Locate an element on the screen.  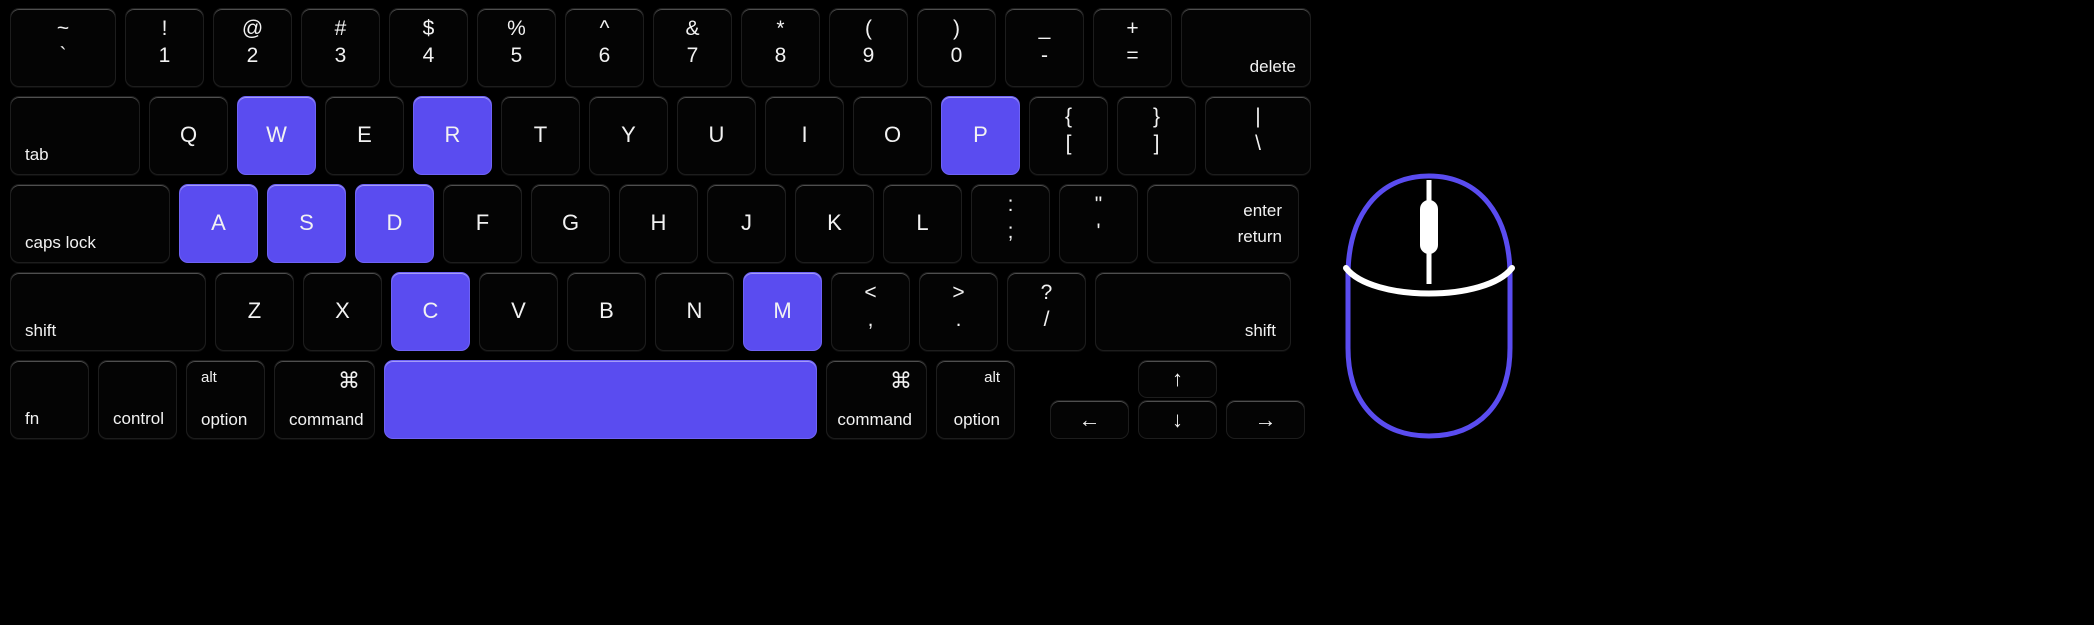
key-2: @ 2 is located at coordinates (252, 47).